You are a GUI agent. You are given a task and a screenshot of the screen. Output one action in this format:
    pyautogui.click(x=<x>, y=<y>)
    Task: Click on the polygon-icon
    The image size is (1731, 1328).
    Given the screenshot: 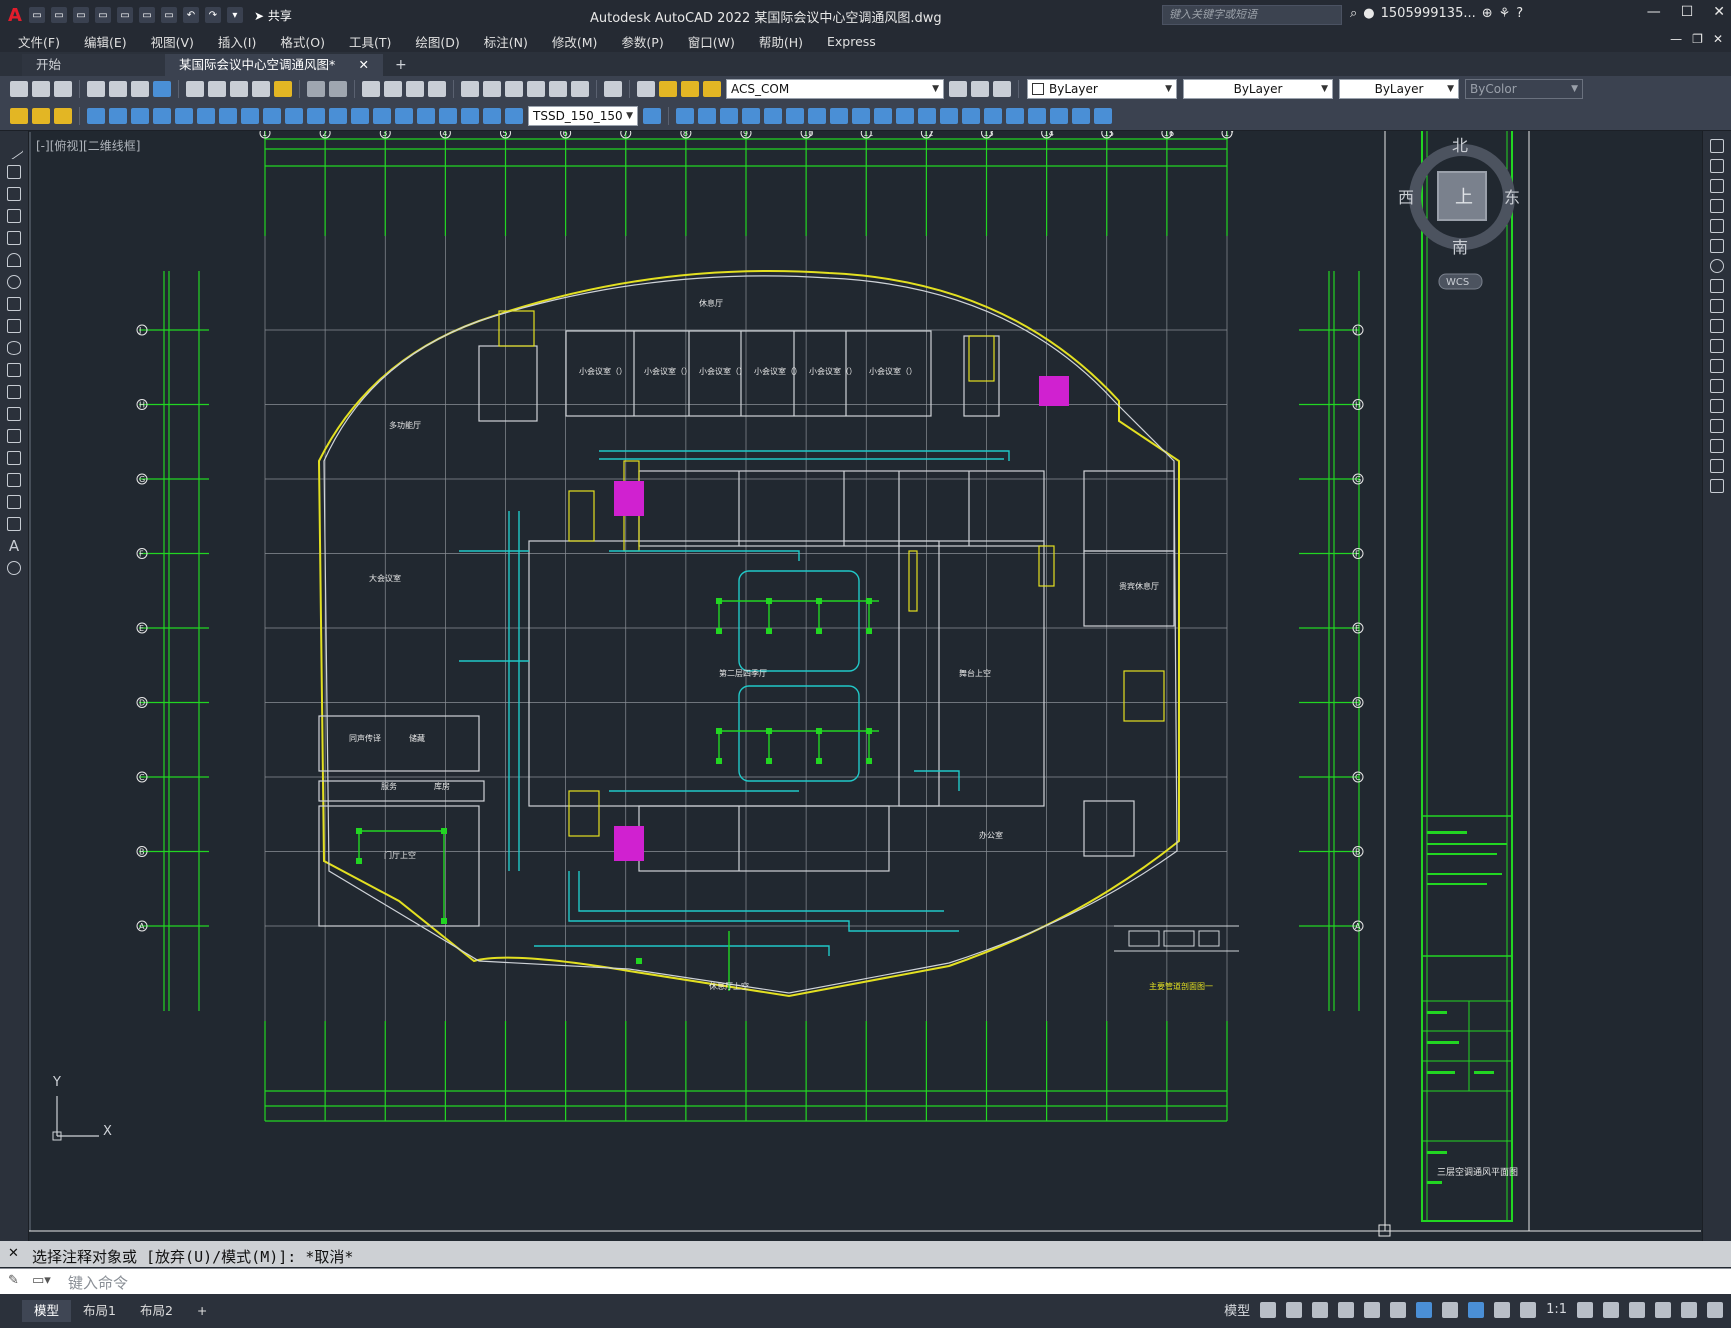 What is the action you would take?
    pyautogui.click(x=14, y=216)
    